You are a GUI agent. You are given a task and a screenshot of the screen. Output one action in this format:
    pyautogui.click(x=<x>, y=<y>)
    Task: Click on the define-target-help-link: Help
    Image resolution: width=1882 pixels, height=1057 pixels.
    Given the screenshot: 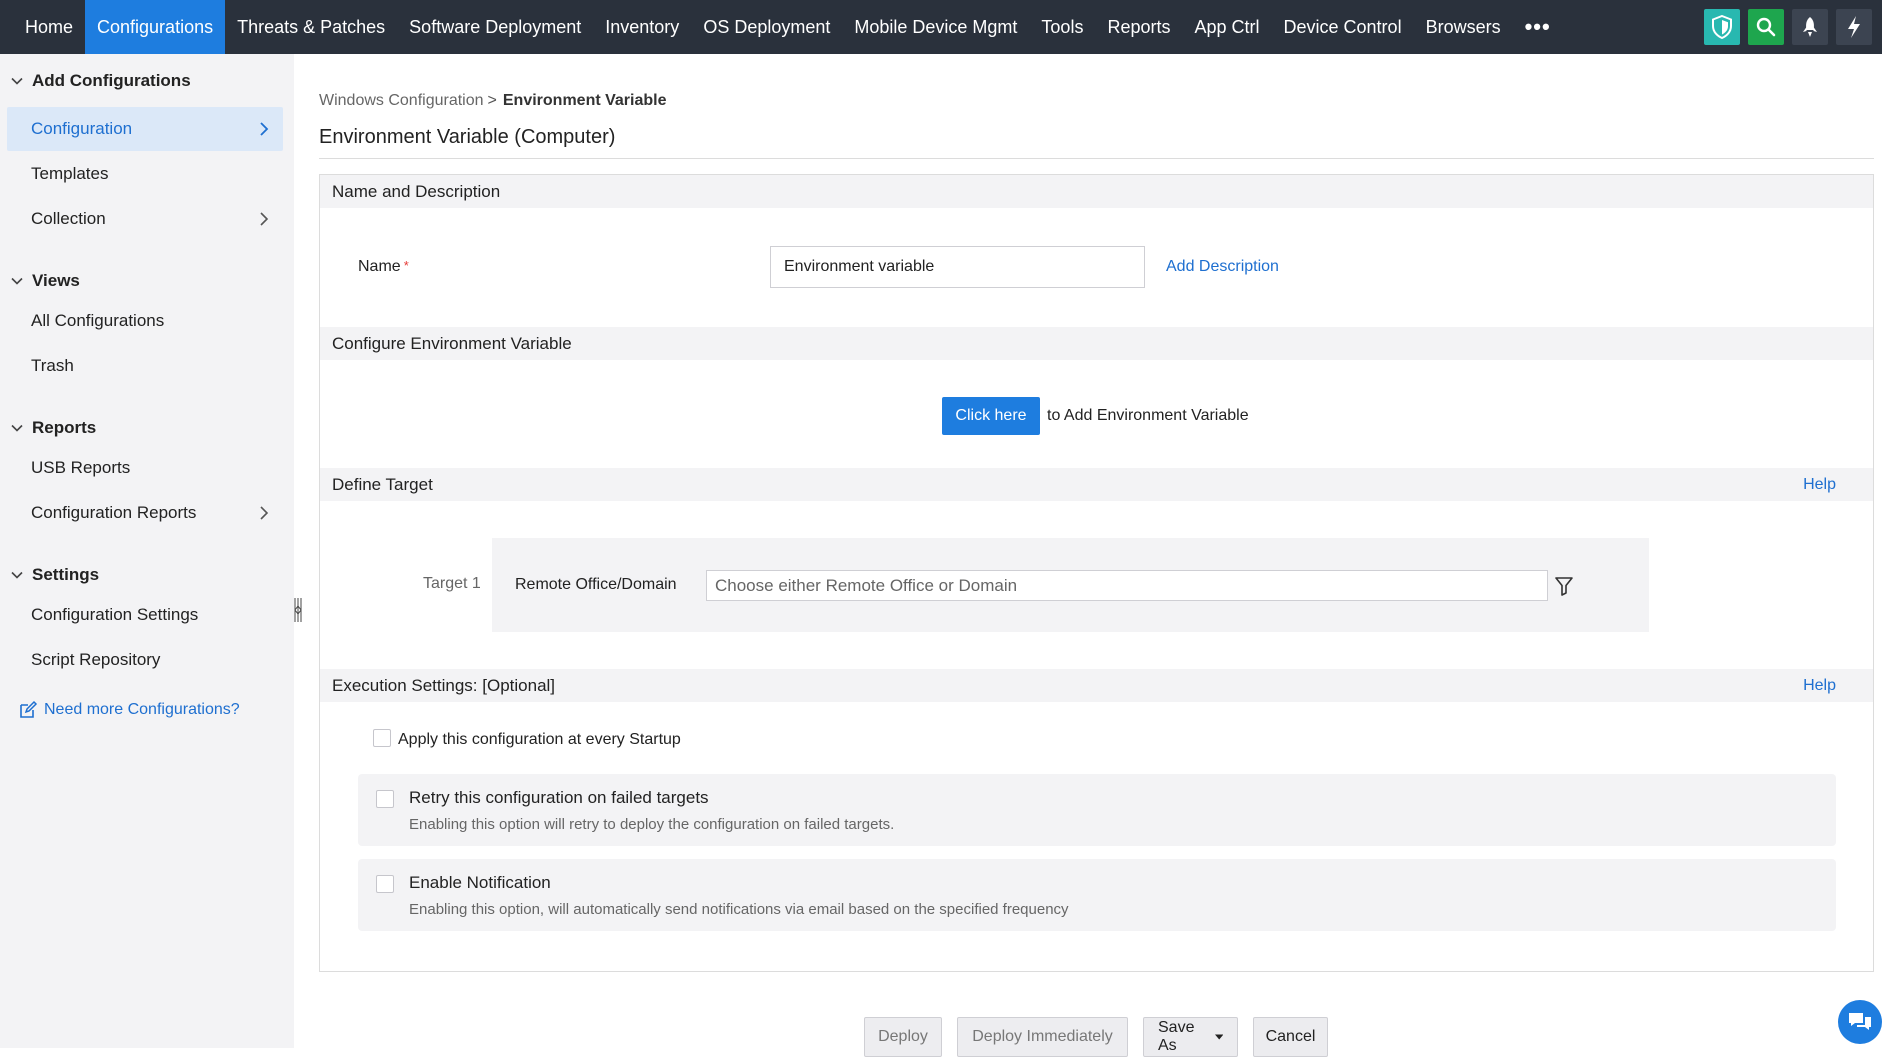 What is the action you would take?
    pyautogui.click(x=1832, y=485)
    